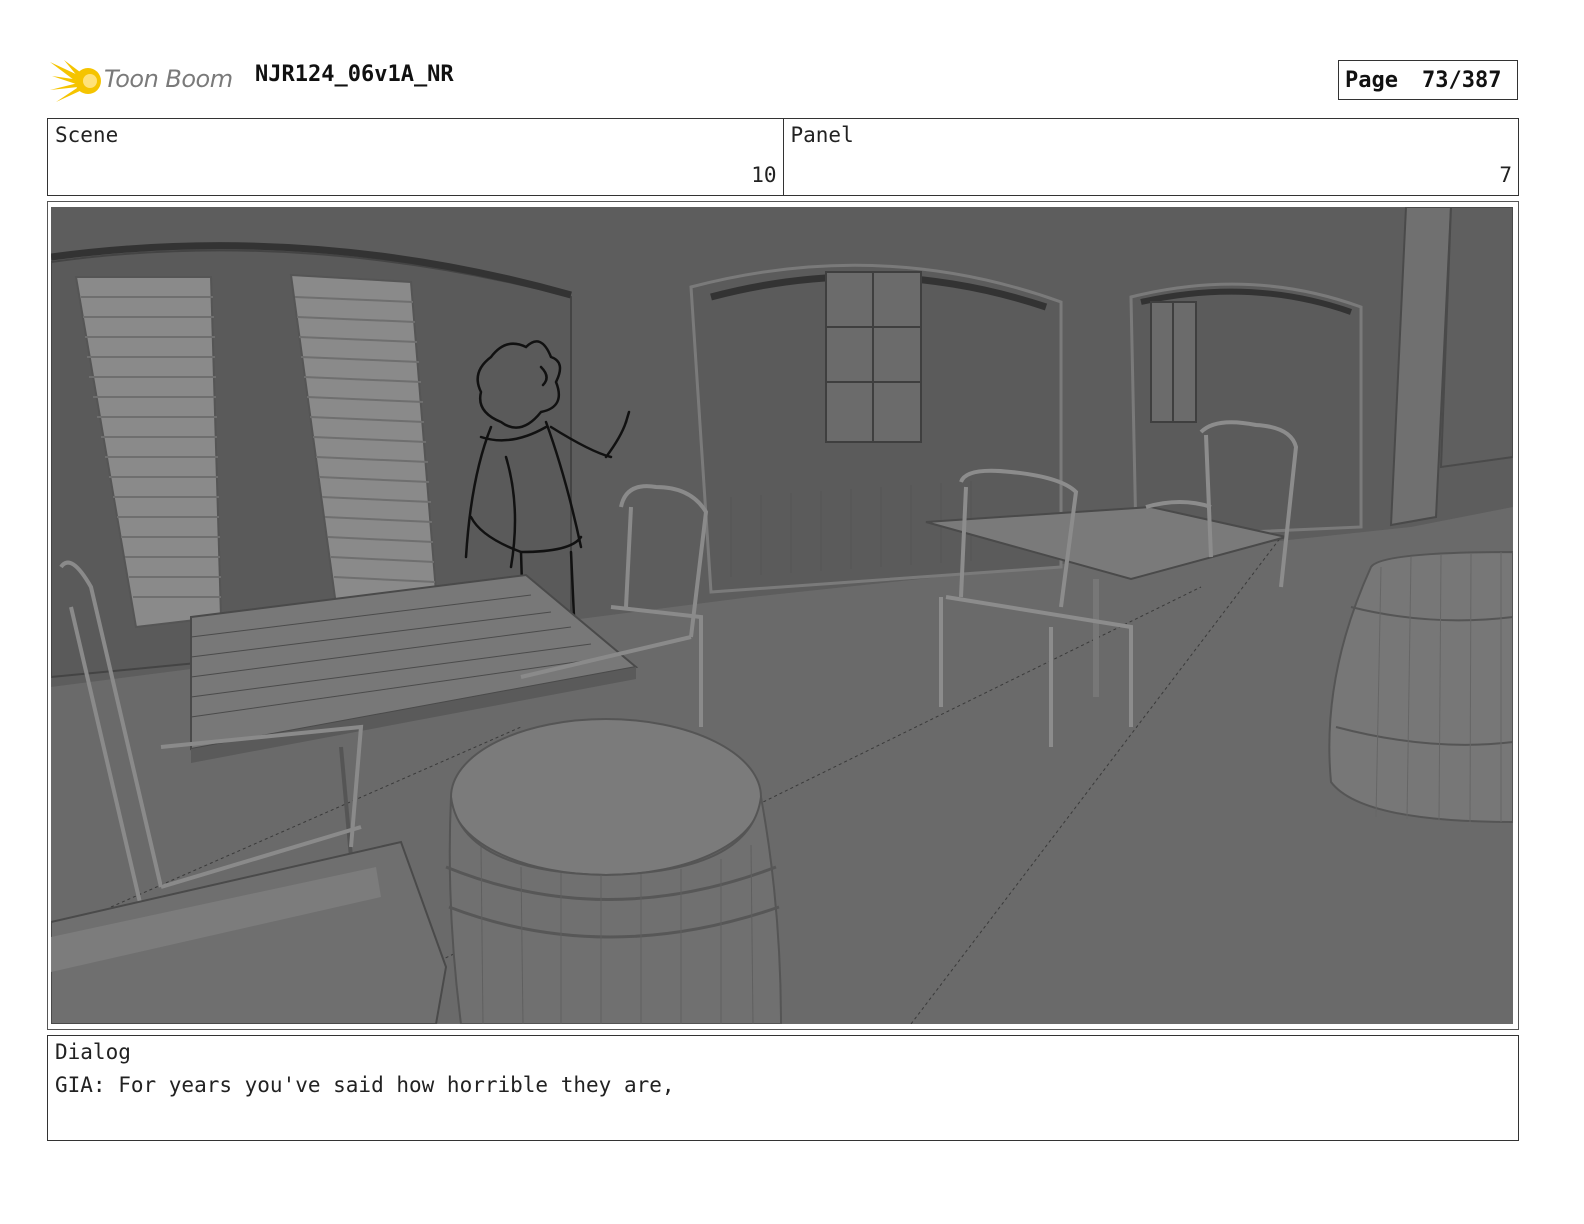 Image resolution: width=1584 pixels, height=1224 pixels. I want to click on toon-boom-logo: Toon Boom, so click(145, 81).